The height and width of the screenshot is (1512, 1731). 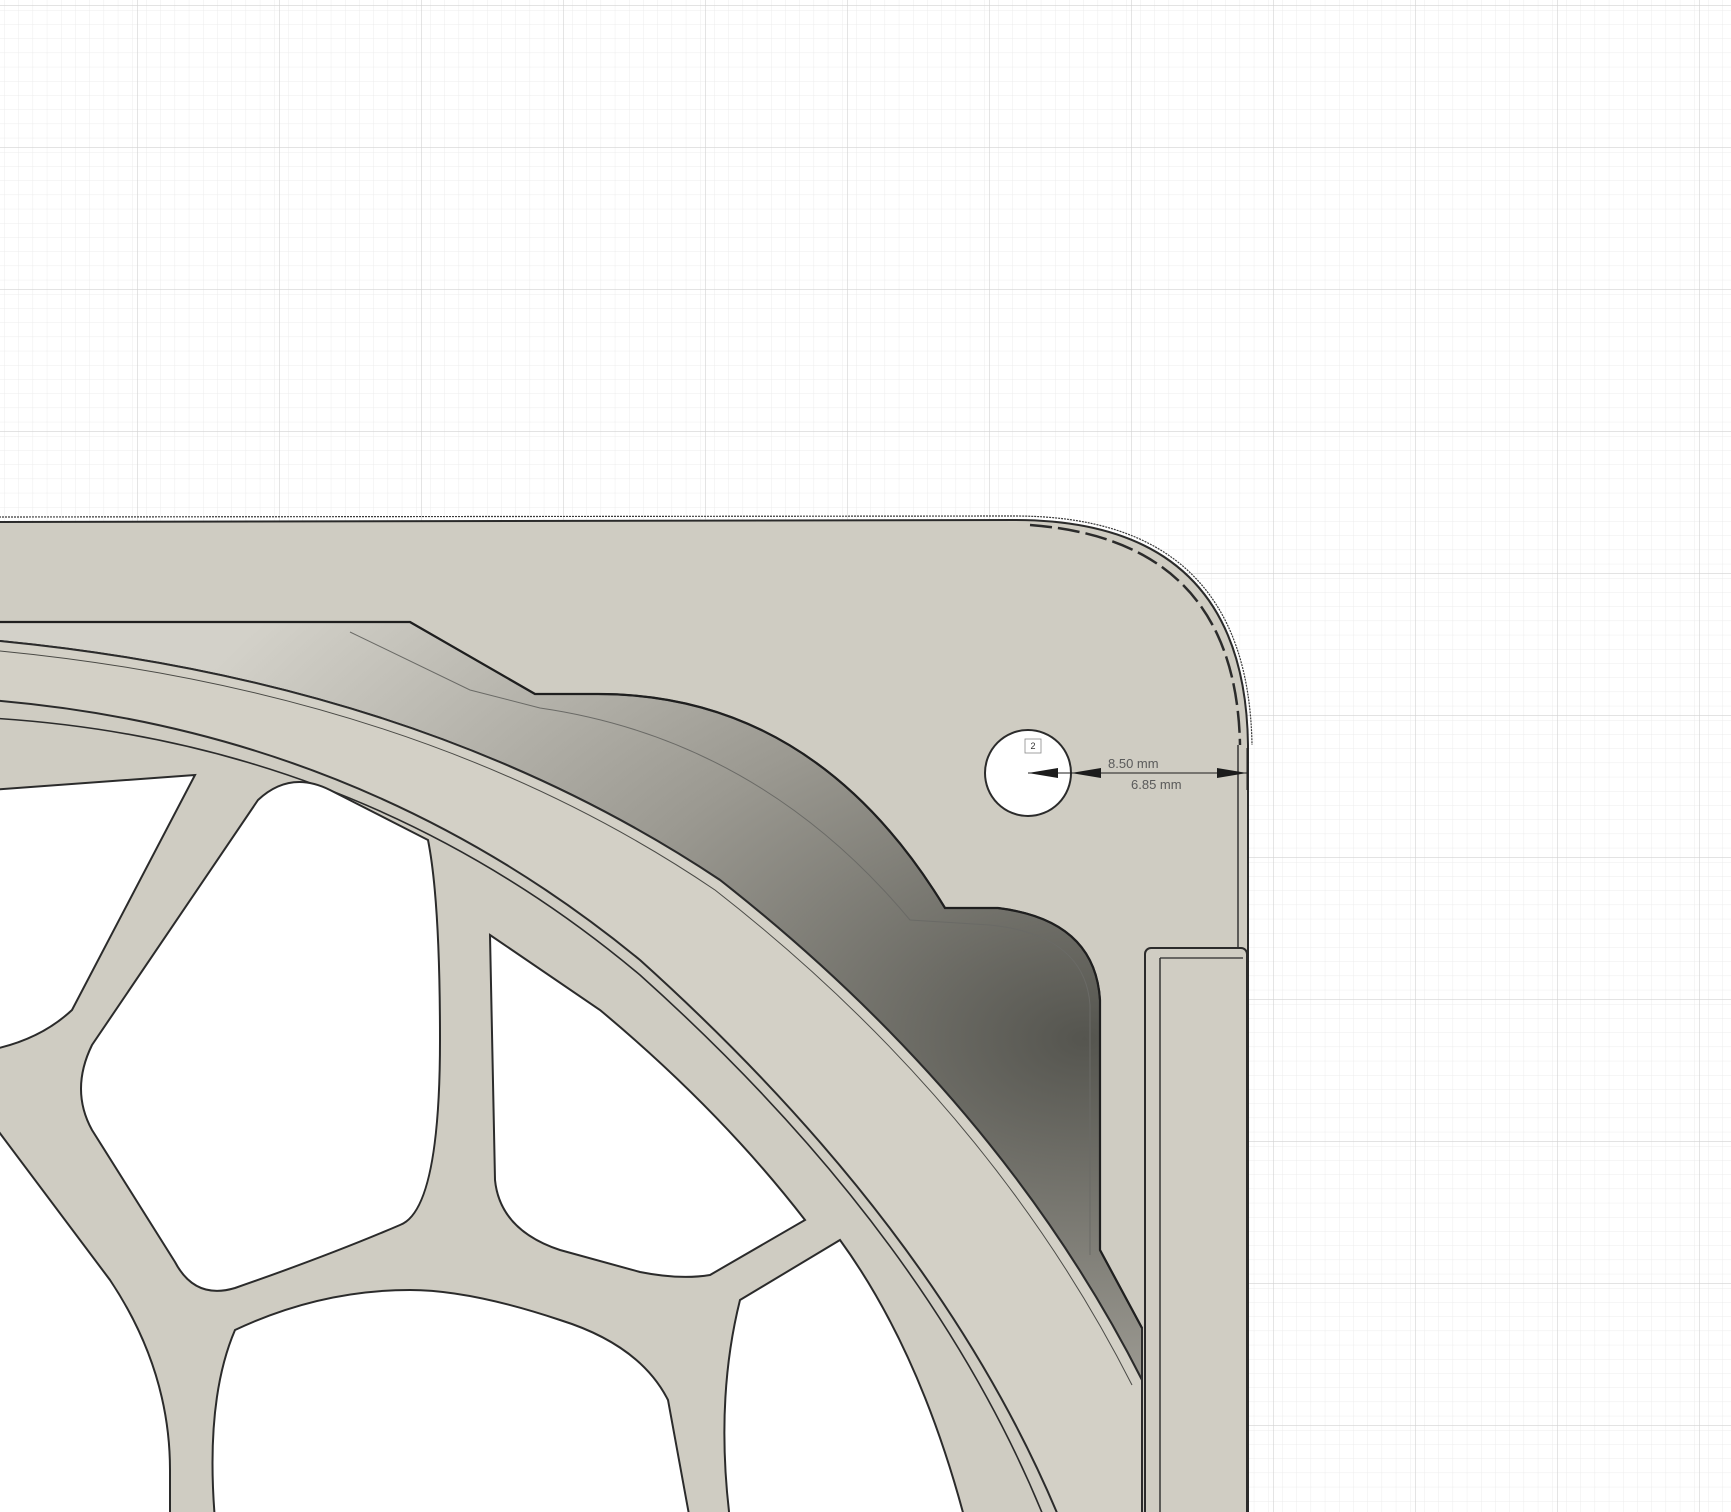 What do you see at coordinates (1133, 763) in the screenshot?
I see `dimension-label-8-50: 8.50 mm` at bounding box center [1133, 763].